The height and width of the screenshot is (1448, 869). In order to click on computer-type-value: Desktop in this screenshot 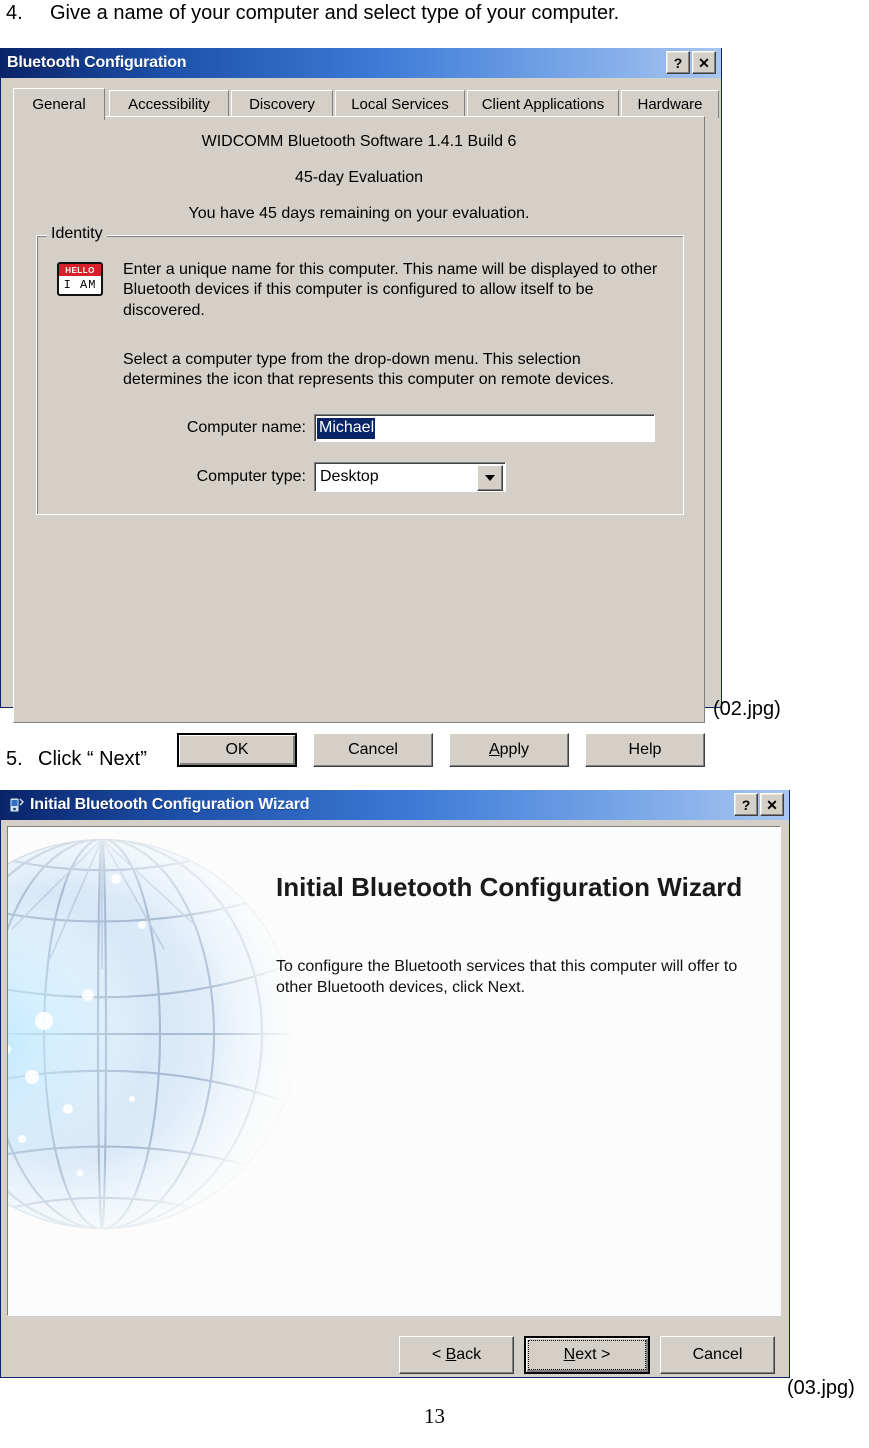, I will do `click(349, 476)`.